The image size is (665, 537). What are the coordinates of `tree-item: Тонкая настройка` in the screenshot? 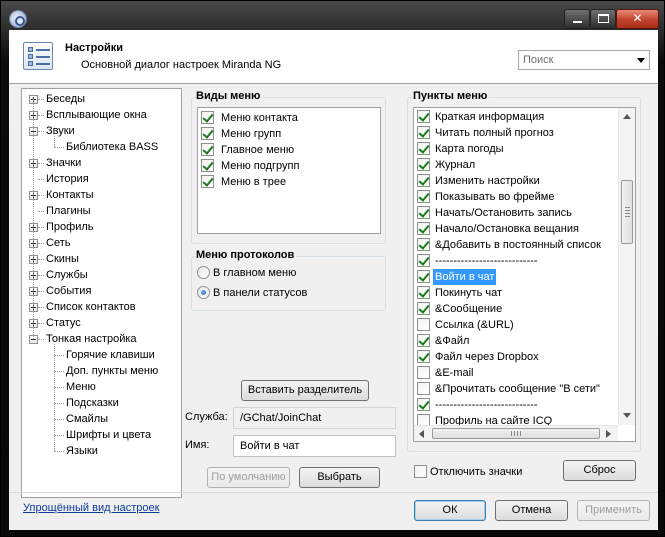 It's located at (101, 339).